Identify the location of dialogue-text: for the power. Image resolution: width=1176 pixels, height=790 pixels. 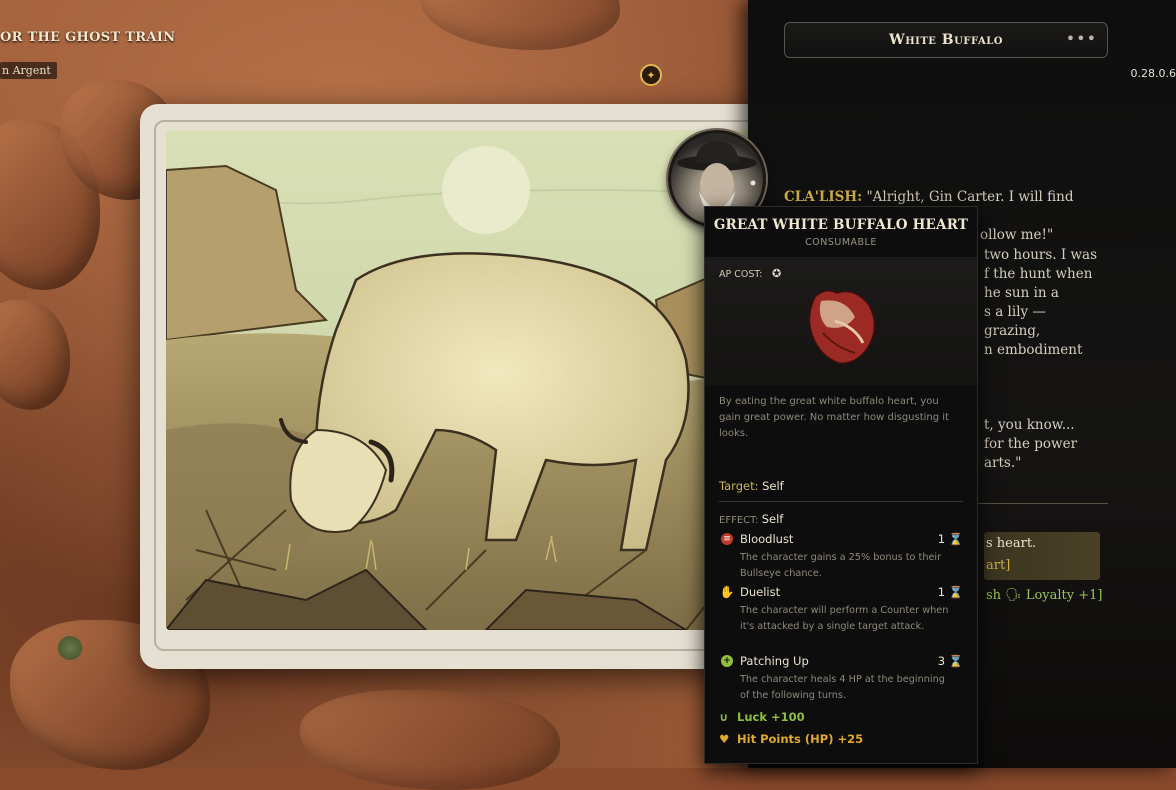
(1031, 444).